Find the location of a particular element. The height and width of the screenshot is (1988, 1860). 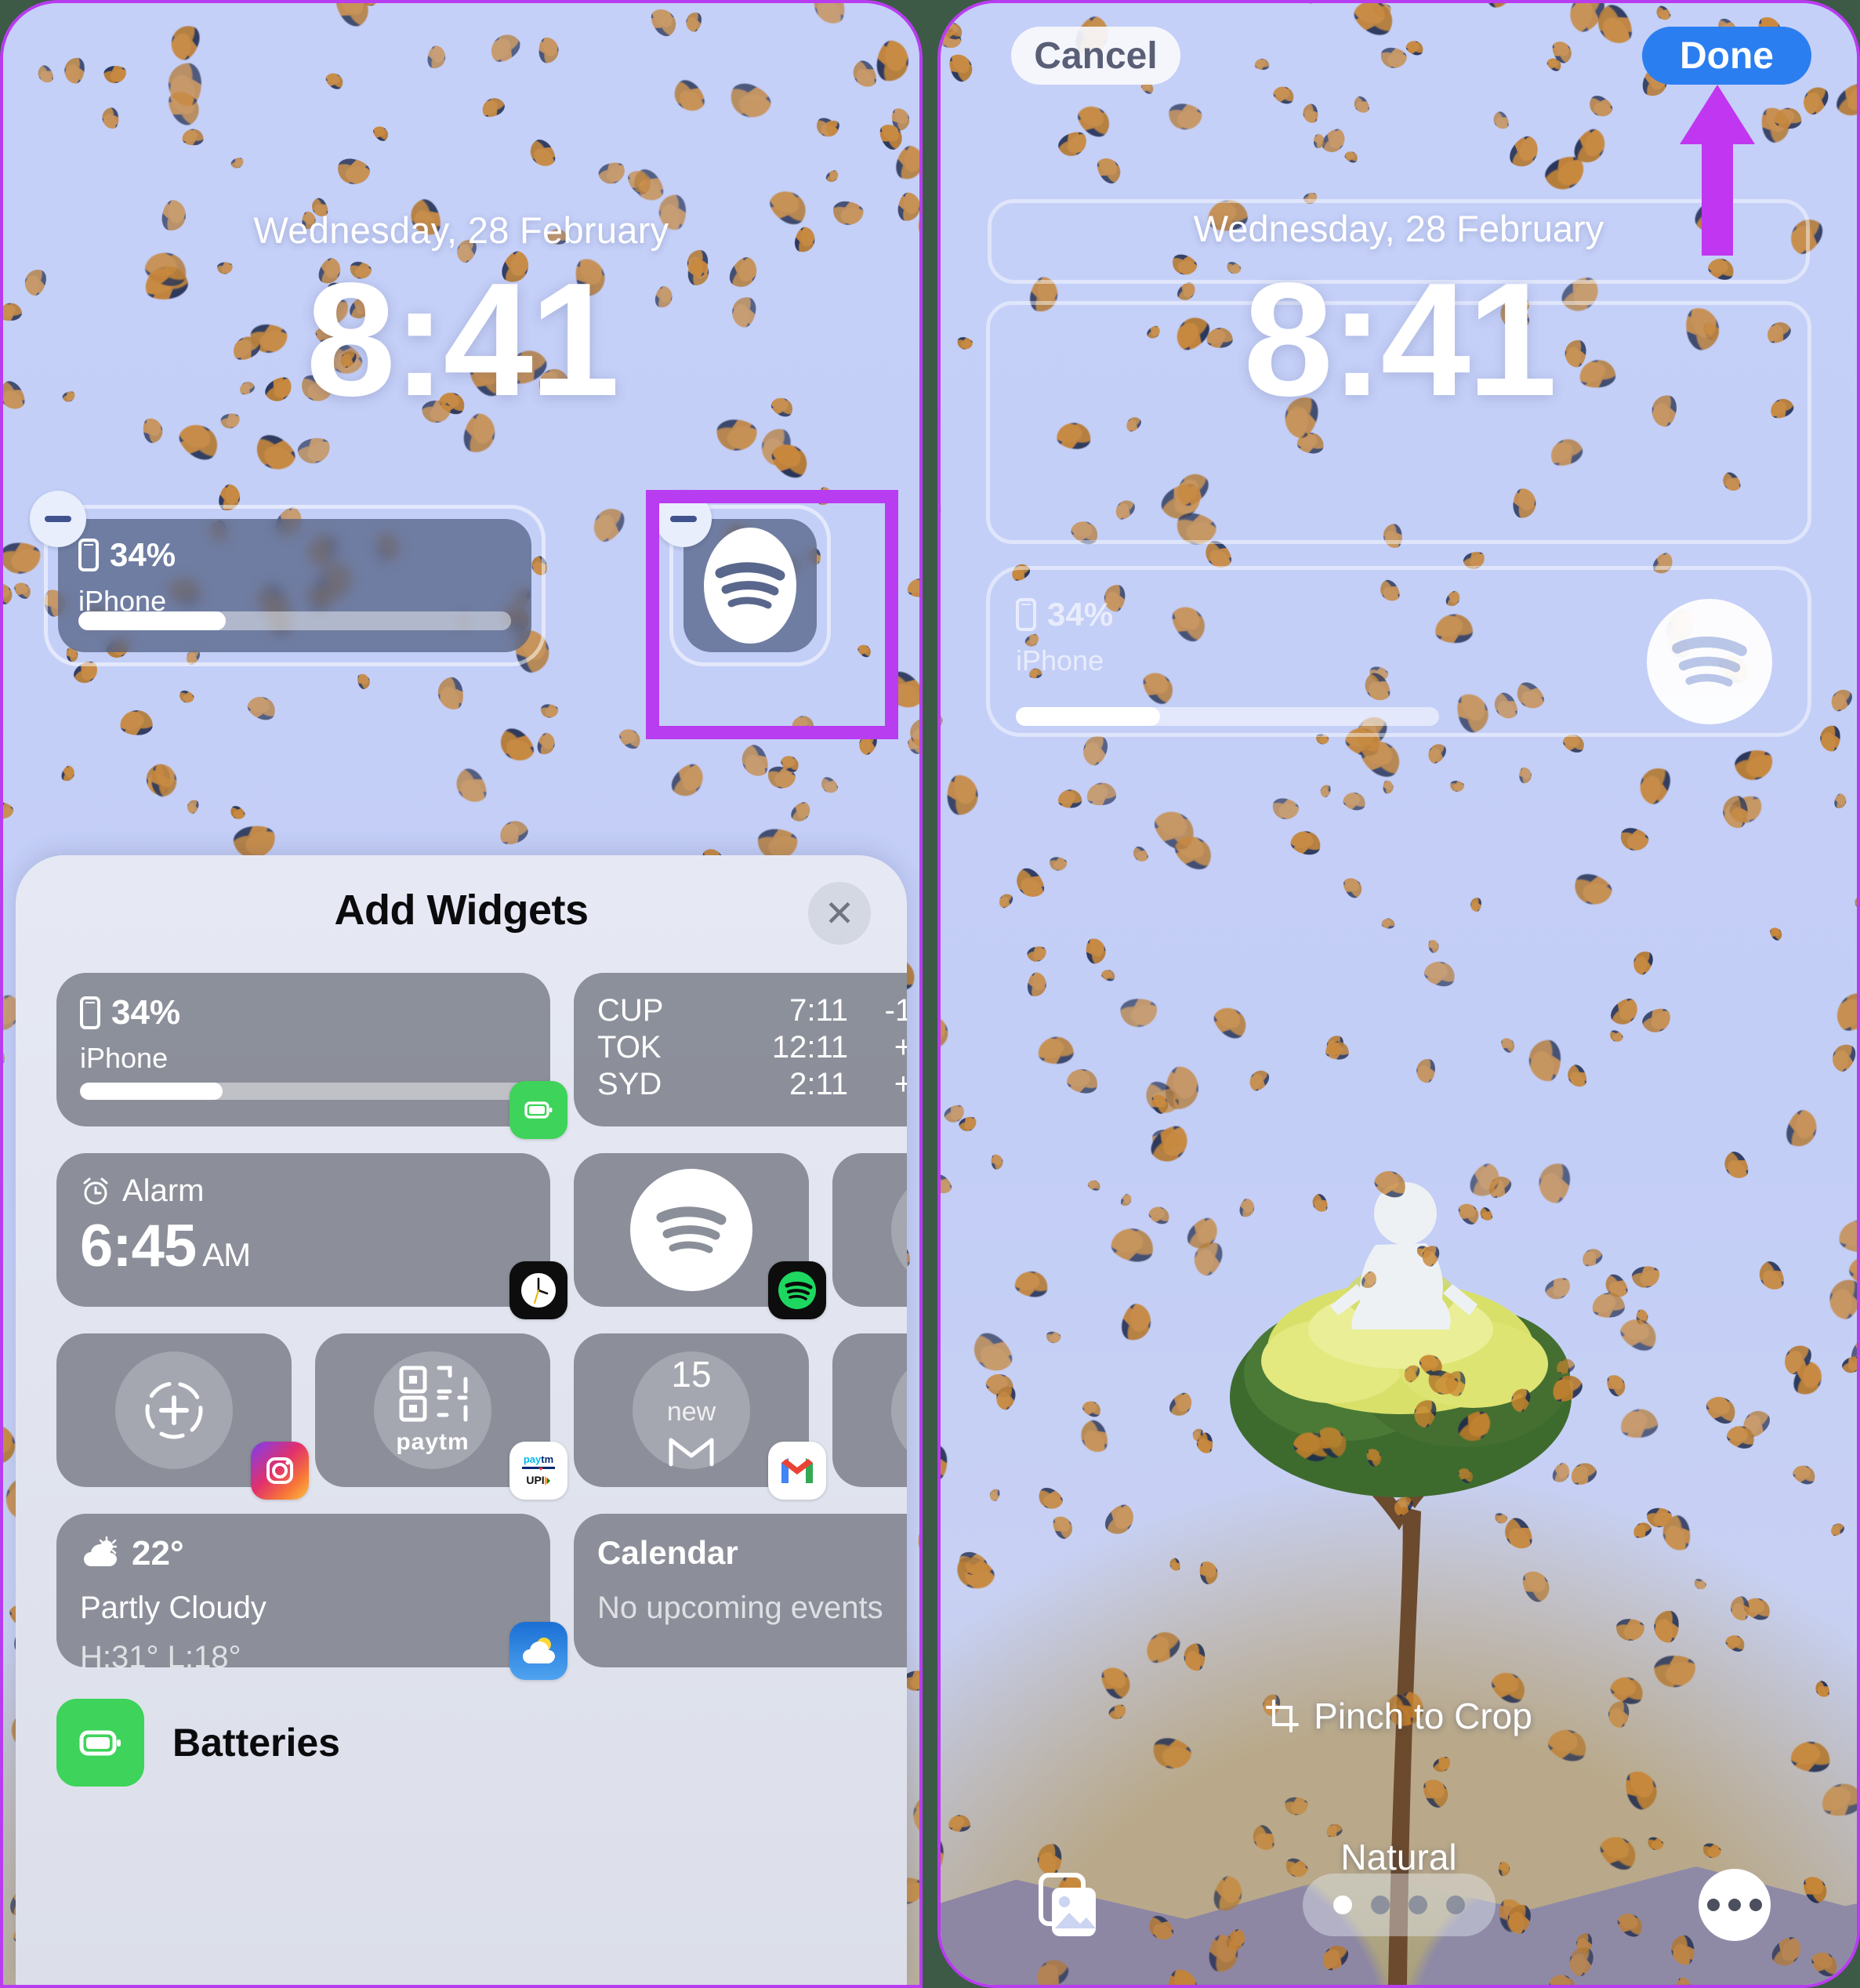

batteries-tile: 34% iPhone is located at coordinates (311, 1056).